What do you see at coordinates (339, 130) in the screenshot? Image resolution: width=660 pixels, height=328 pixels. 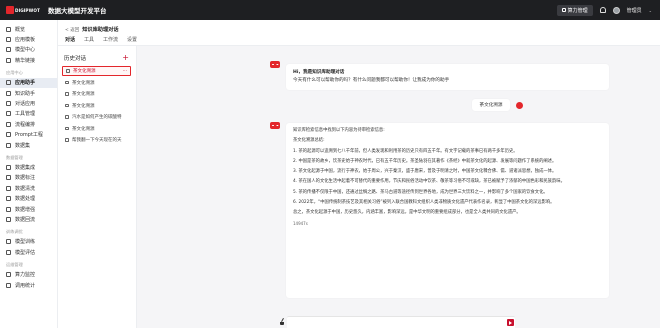 I see `answer-intro: 知识库检索信息中找到以下内容为待审检索信息:` at bounding box center [339, 130].